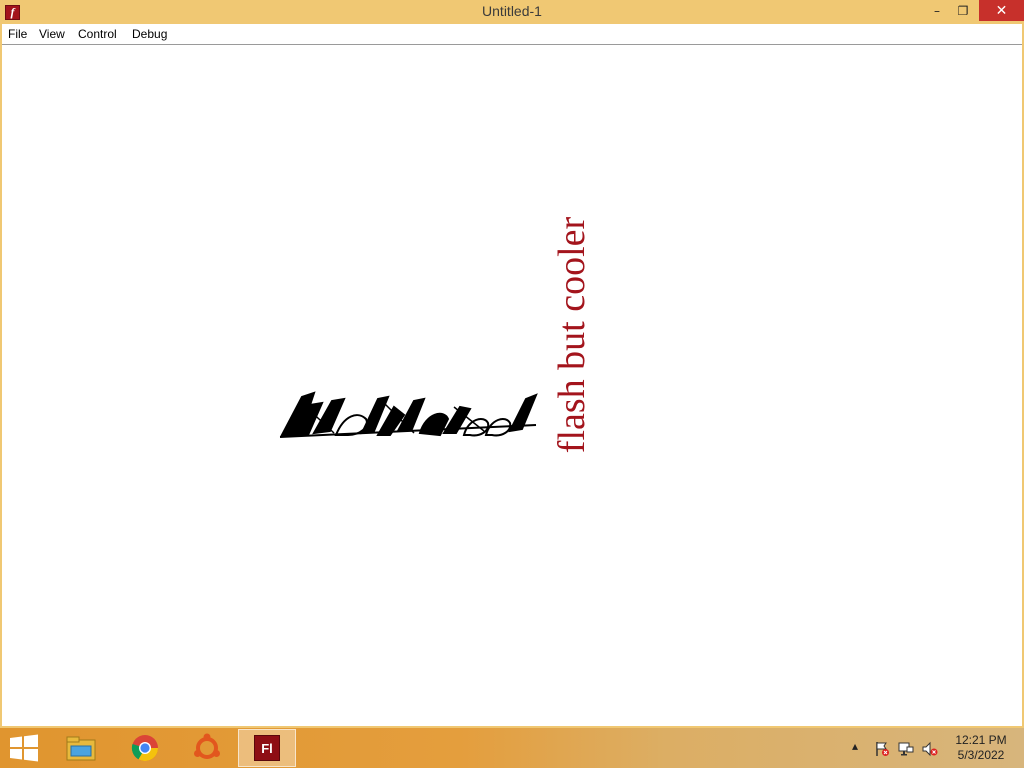 Image resolution: width=1024 pixels, height=768 pixels. I want to click on close-icon: ✕, so click(1001, 10).